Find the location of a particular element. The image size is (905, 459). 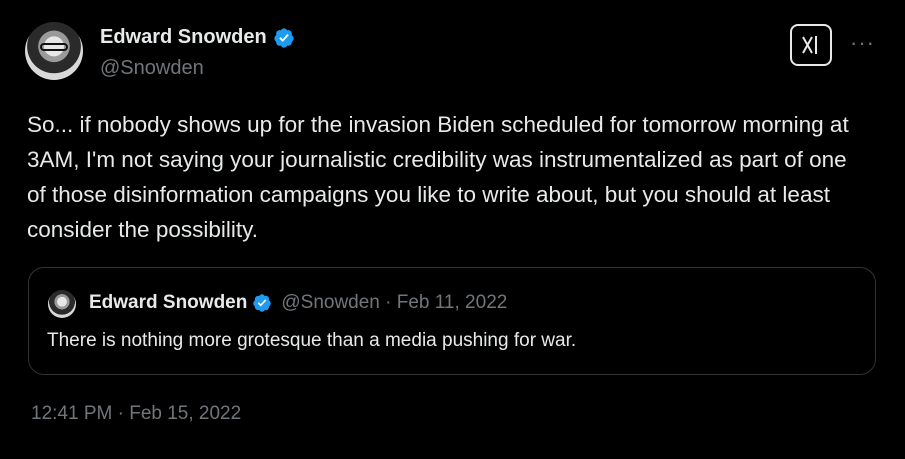

quoted-avatar is located at coordinates (62, 304).